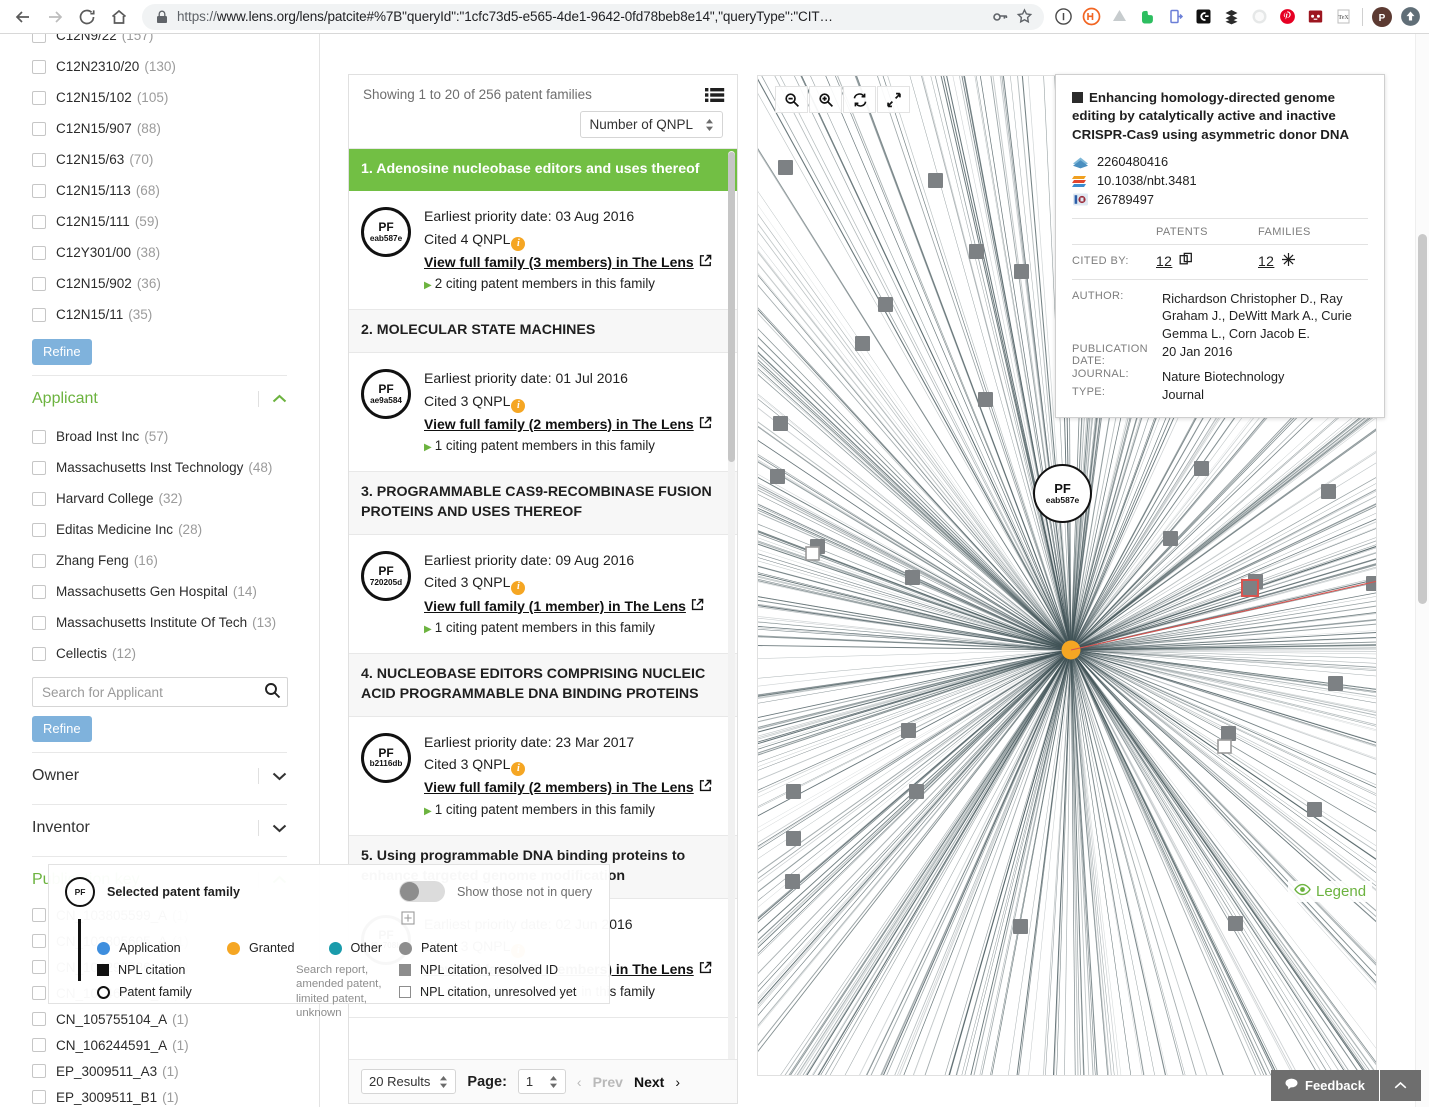 The height and width of the screenshot is (1107, 1429). I want to click on facet-item: C12N15/63 (70), so click(159, 159).